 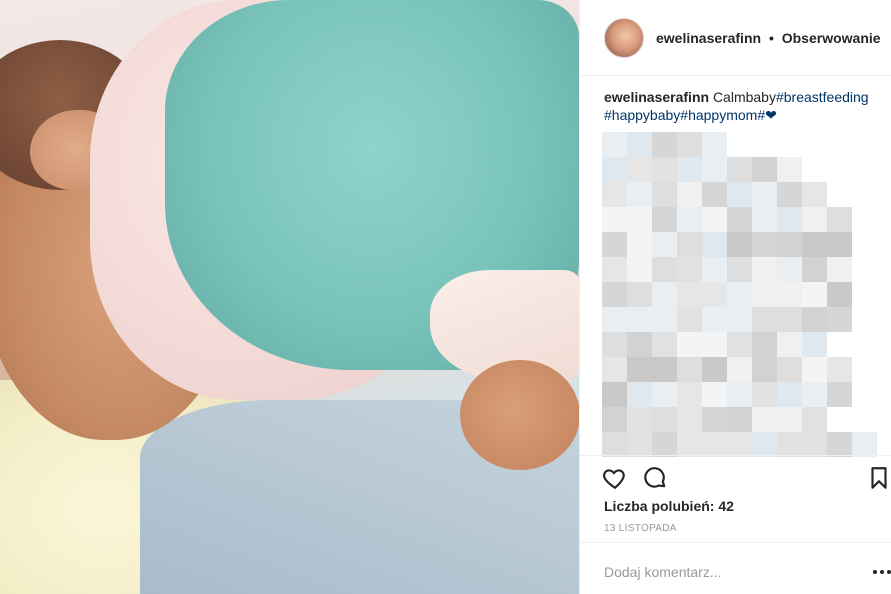 I want to click on bookmark-icon, so click(x=878, y=478).